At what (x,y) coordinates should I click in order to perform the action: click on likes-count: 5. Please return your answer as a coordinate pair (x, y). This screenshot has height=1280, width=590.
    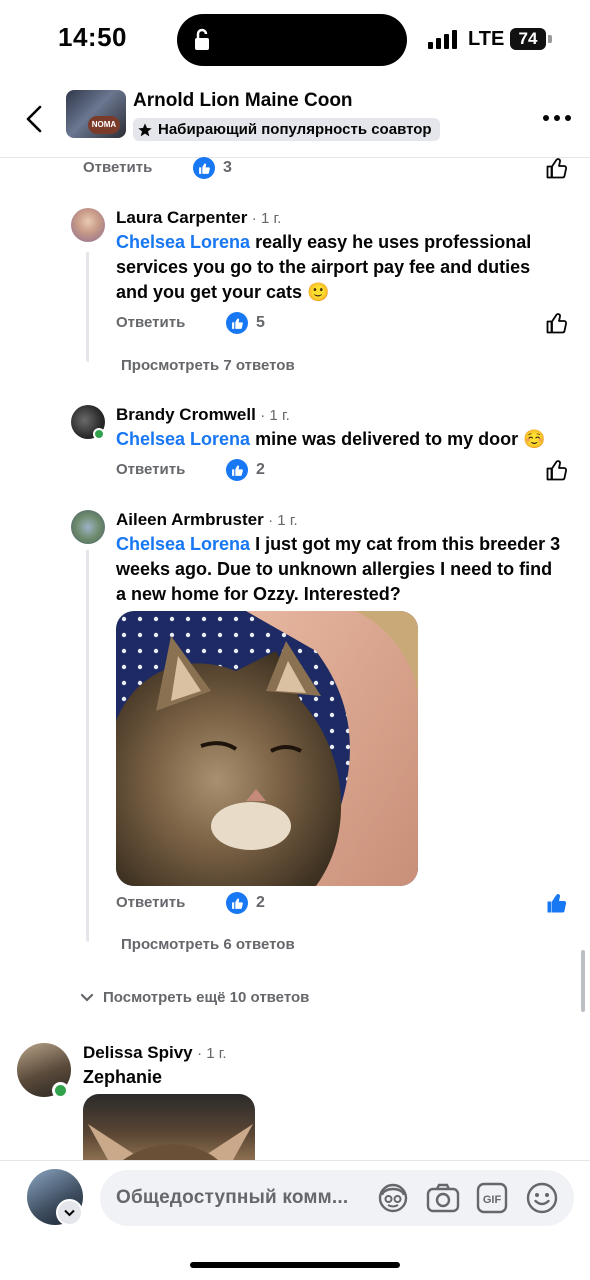
    Looking at the image, I should click on (260, 322).